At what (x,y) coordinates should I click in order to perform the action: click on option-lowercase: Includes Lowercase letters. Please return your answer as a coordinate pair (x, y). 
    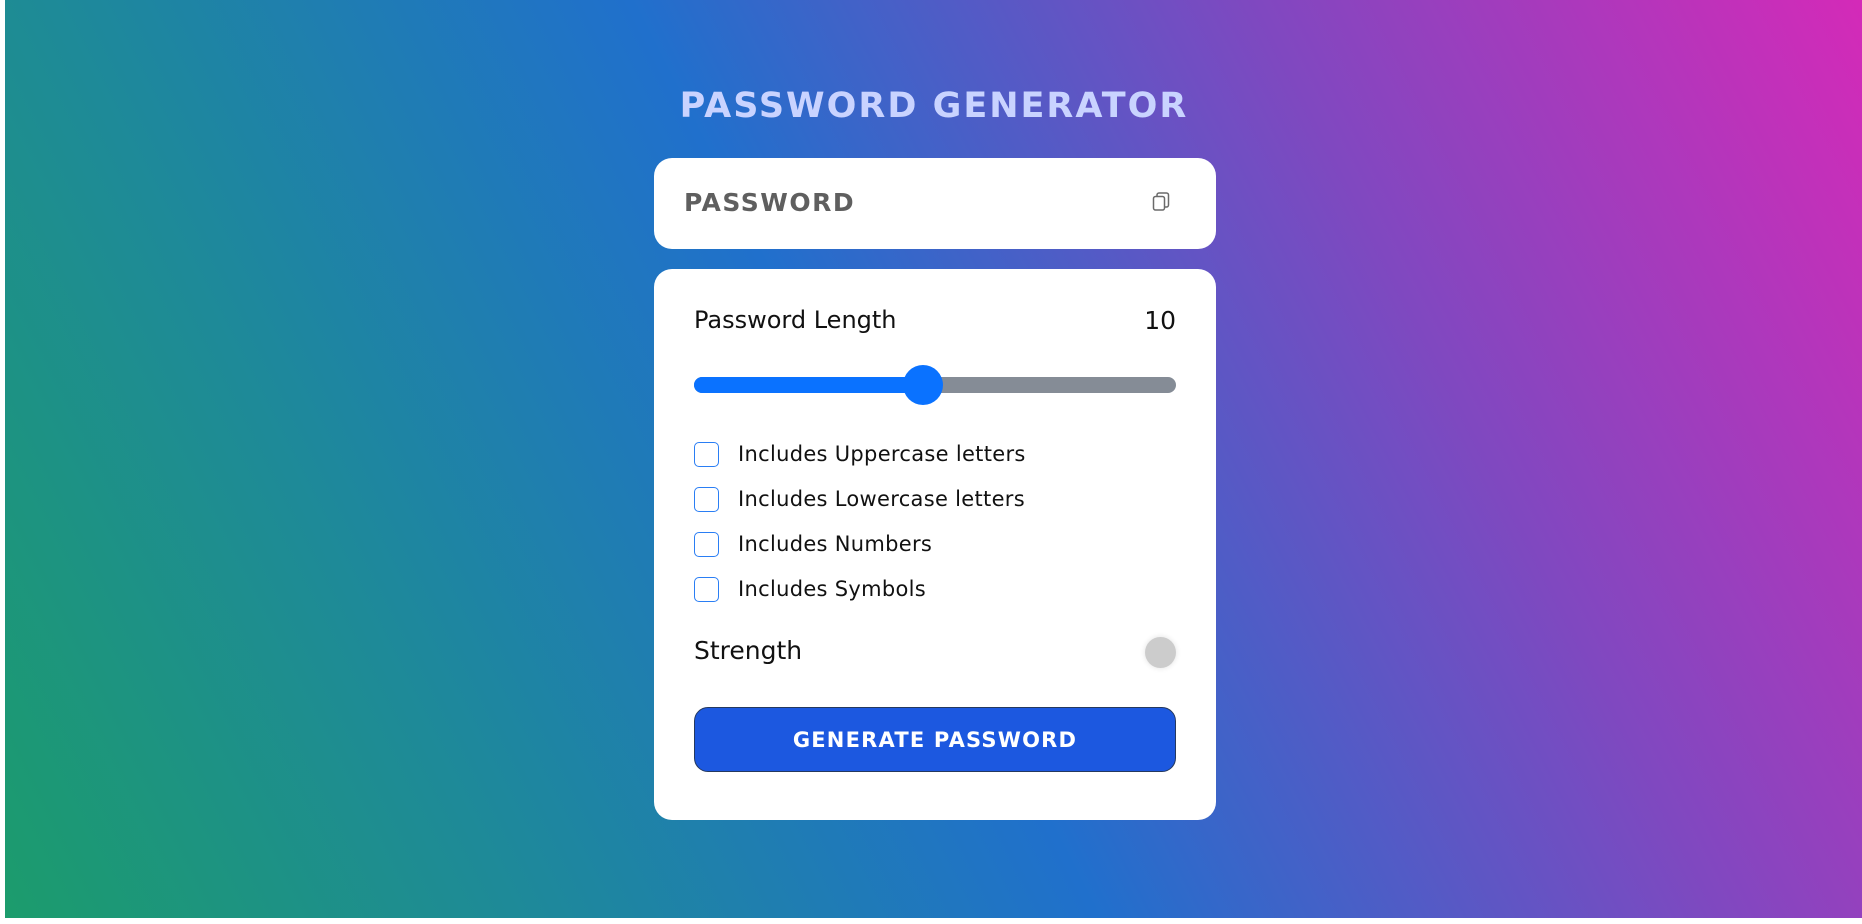
    Looking at the image, I should click on (859, 499).